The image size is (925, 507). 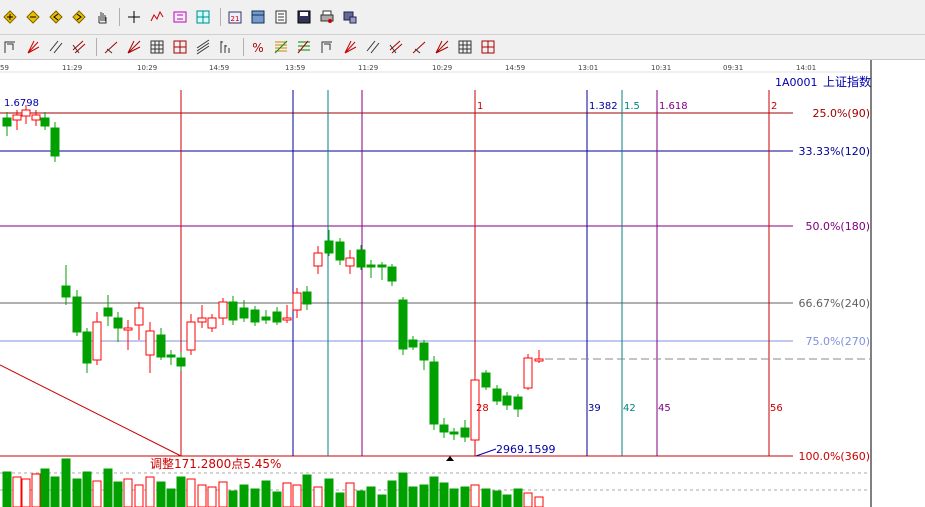 What do you see at coordinates (10, 47) in the screenshot?
I see `line-tool-button` at bounding box center [10, 47].